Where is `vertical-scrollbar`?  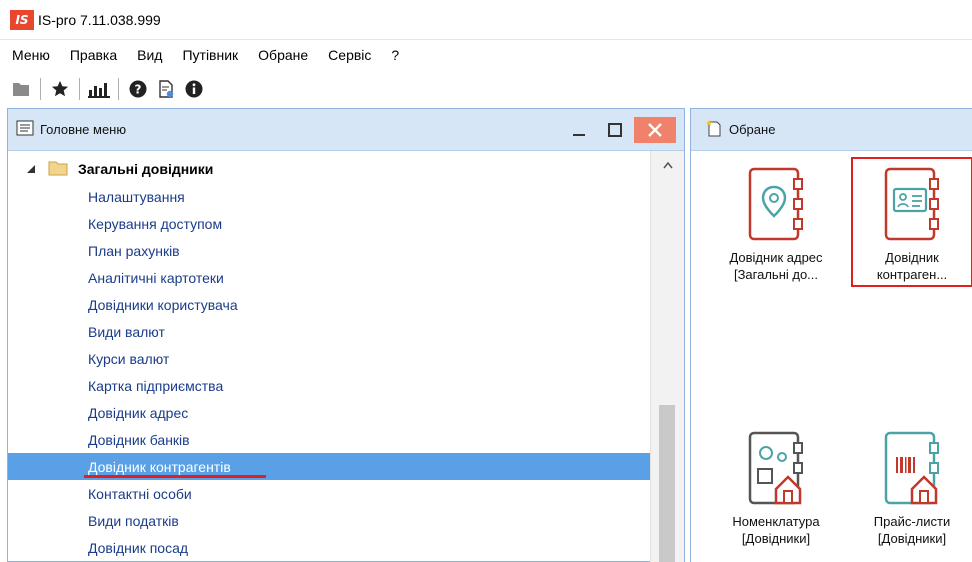 vertical-scrollbar is located at coordinates (667, 356).